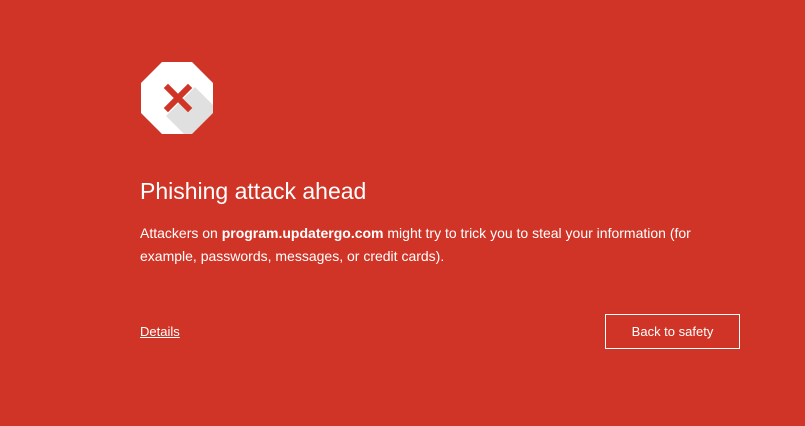 Image resolution: width=805 pixels, height=426 pixels. I want to click on details-link: Details, so click(160, 332).